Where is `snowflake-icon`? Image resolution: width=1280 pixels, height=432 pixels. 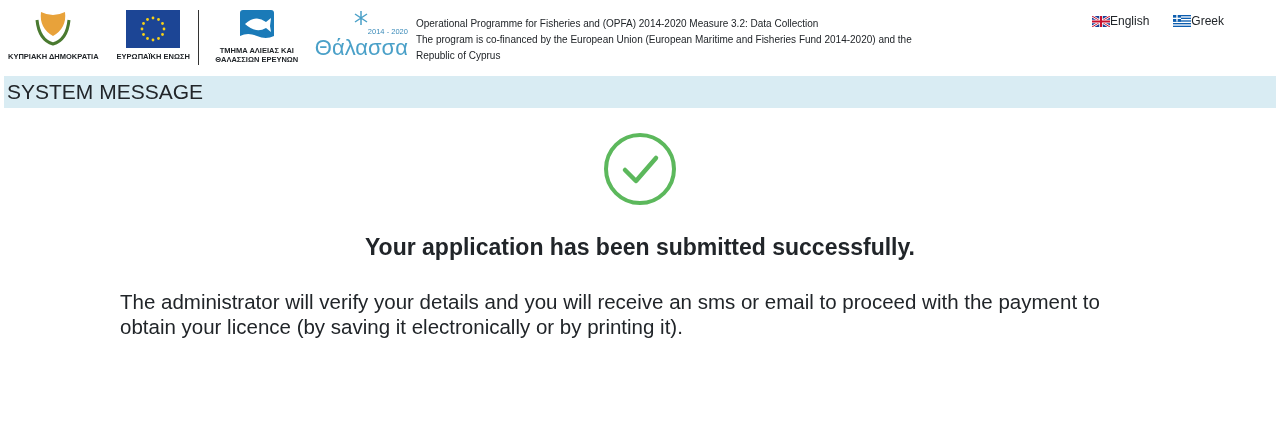 snowflake-icon is located at coordinates (361, 18).